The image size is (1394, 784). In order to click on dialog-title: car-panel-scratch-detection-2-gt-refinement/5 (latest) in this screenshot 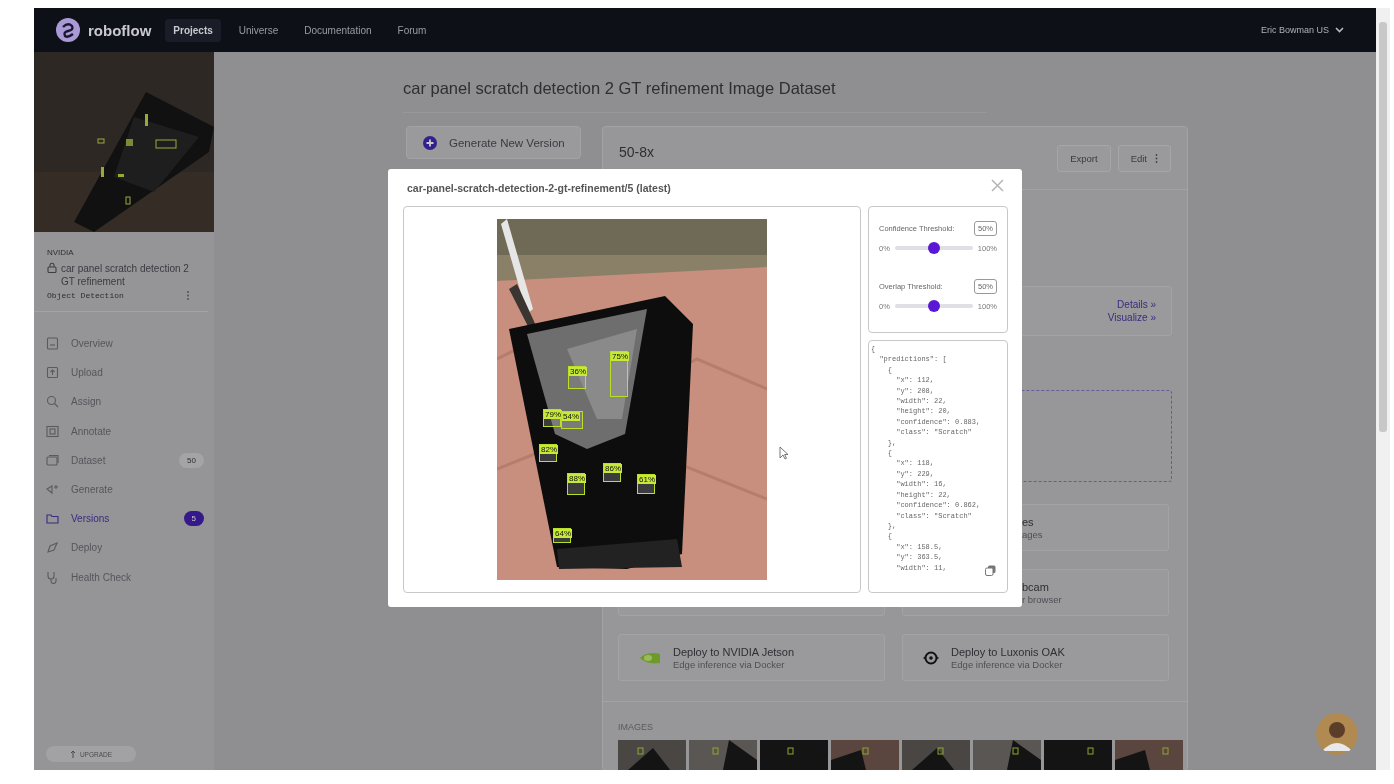, I will do `click(539, 187)`.